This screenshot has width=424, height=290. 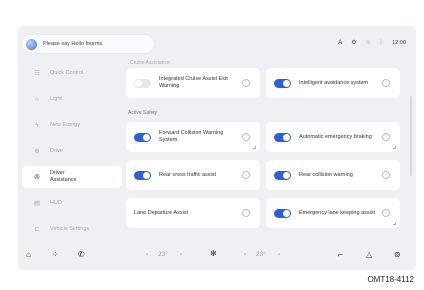 I want to click on section-label-active-safety: Active Safety, so click(x=143, y=113).